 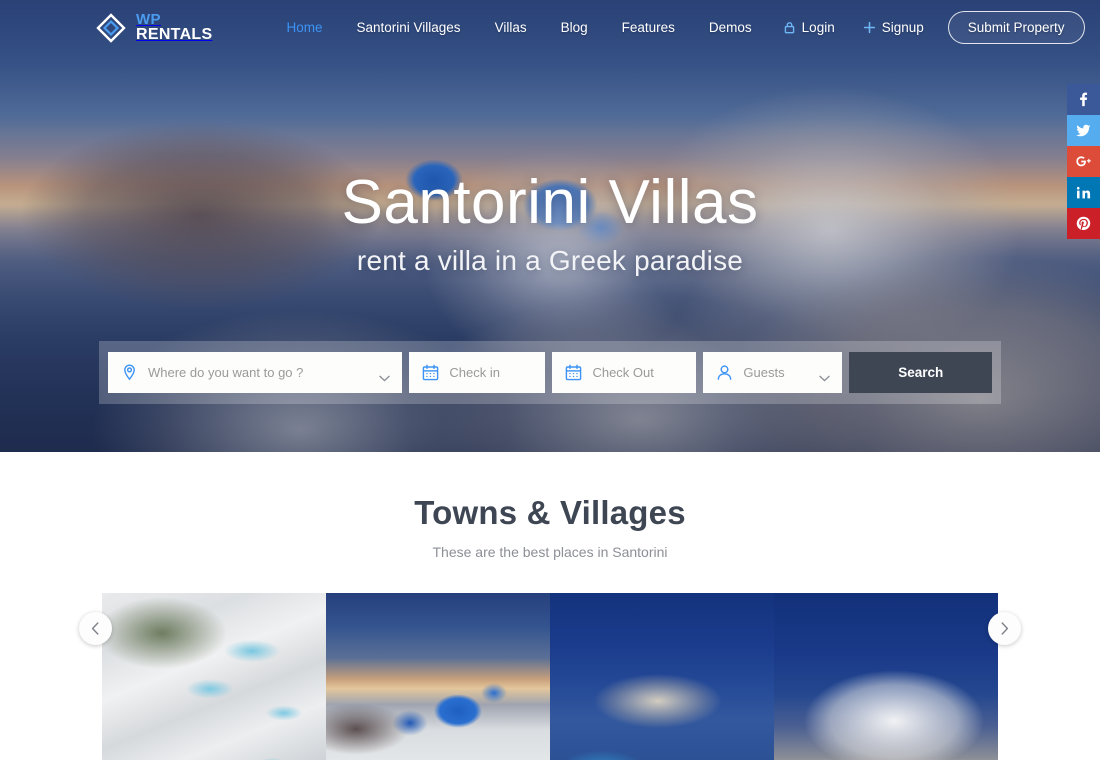 I want to click on carousel-prev-button, so click(x=95, y=628).